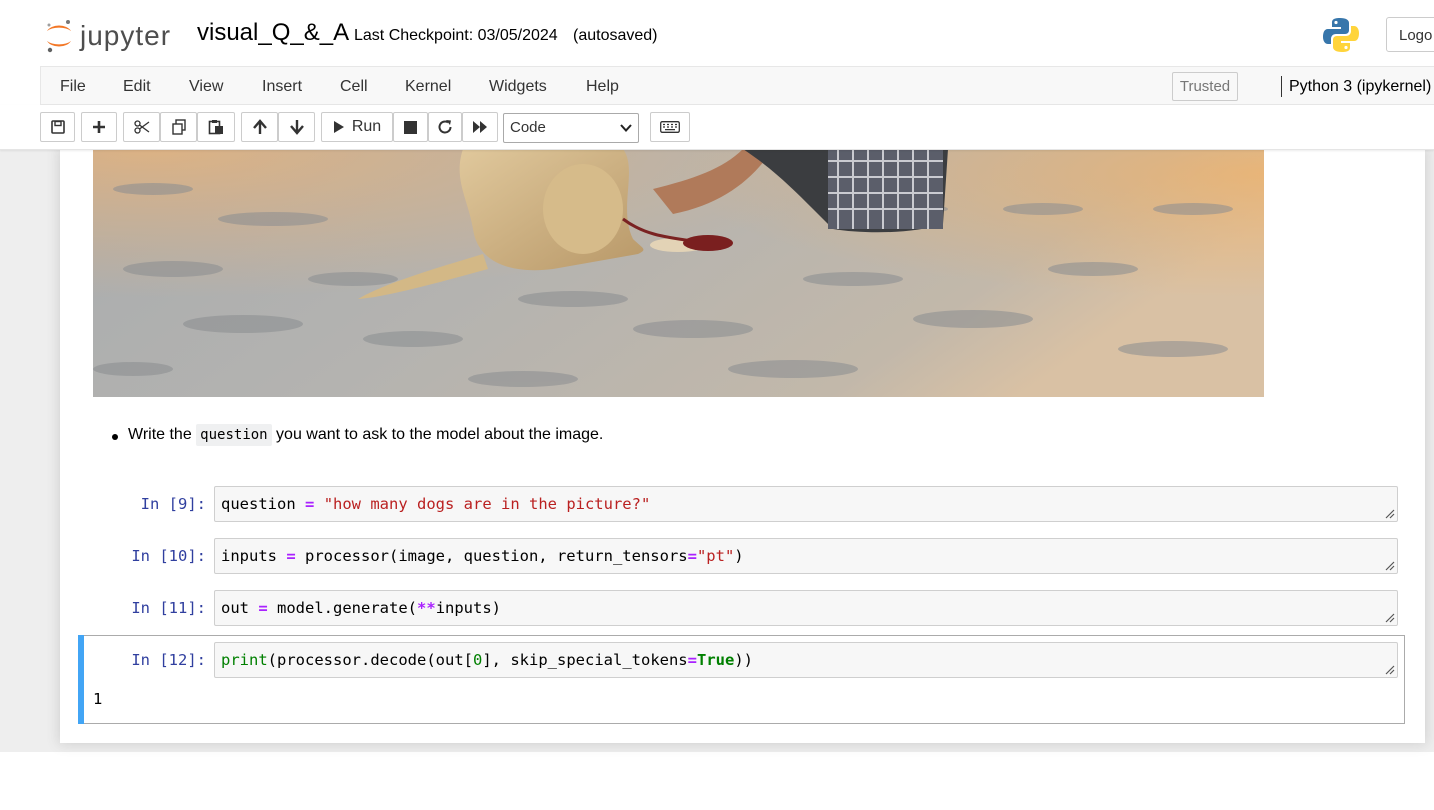 Image resolution: width=1434 pixels, height=810 pixels. I want to click on copy-button, so click(178, 127).